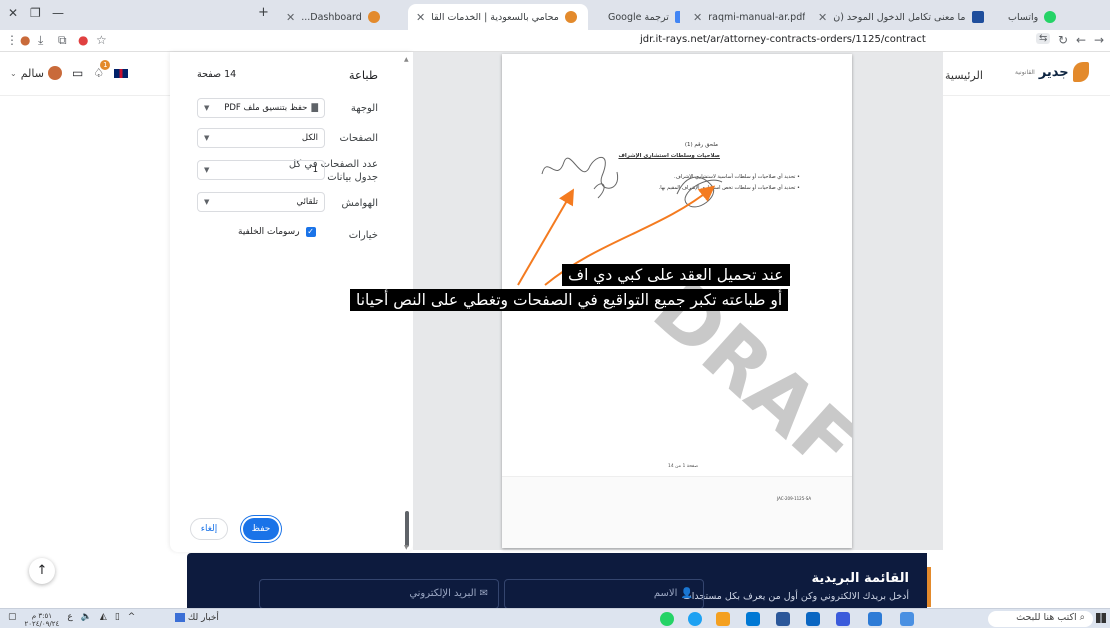  I want to click on windows-start-icon, so click(1101, 618).